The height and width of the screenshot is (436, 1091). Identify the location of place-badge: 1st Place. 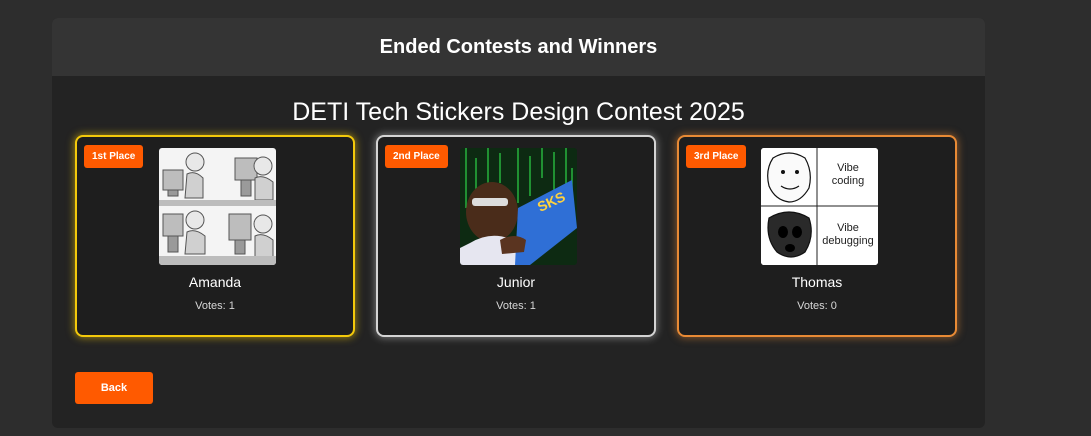
(114, 156).